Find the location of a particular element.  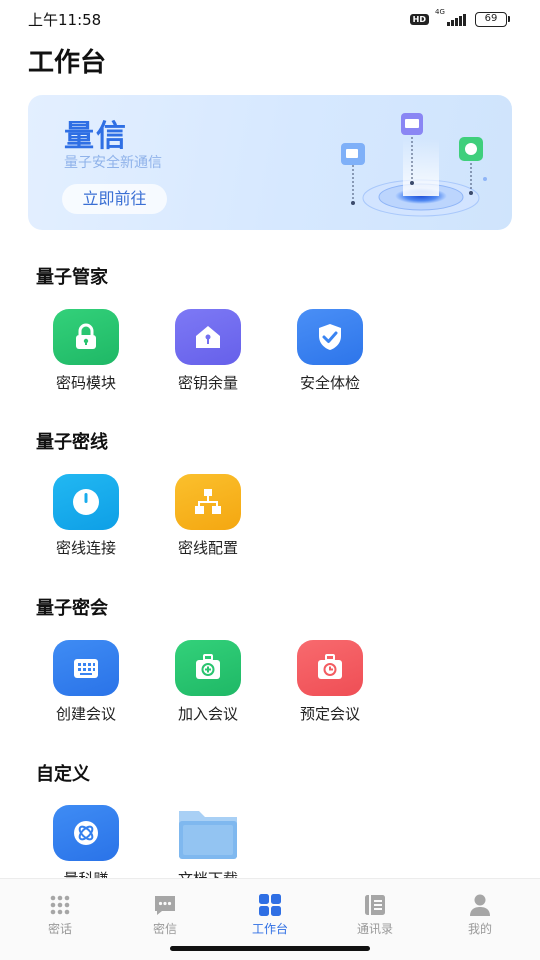

security-check-label: 安全体检 is located at coordinates (329, 383).